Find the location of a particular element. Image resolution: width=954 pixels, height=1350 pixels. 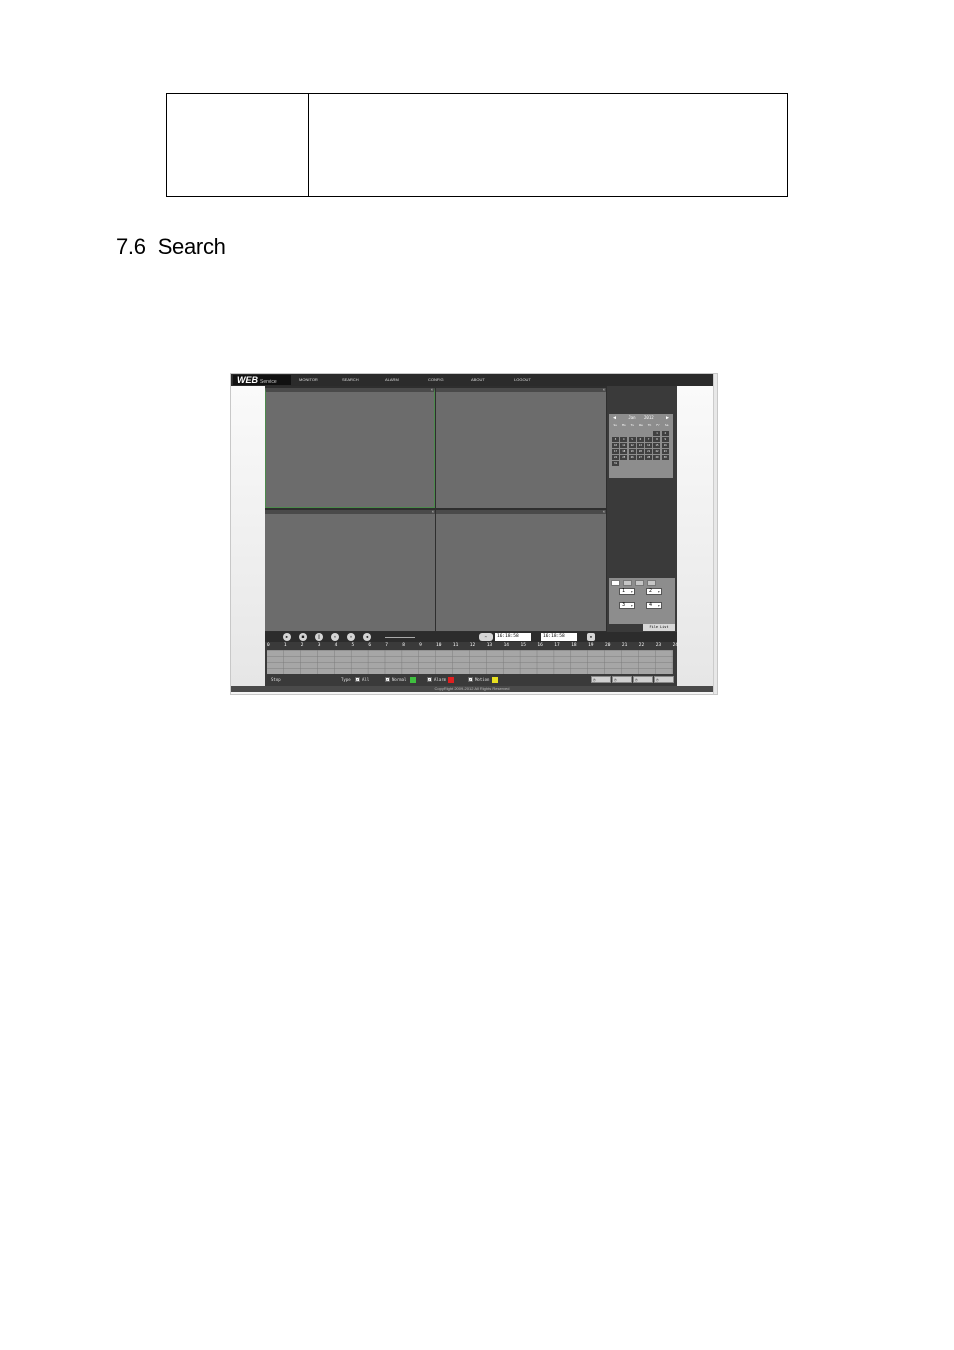

hour-label: 24 is located at coordinates (675, 645).